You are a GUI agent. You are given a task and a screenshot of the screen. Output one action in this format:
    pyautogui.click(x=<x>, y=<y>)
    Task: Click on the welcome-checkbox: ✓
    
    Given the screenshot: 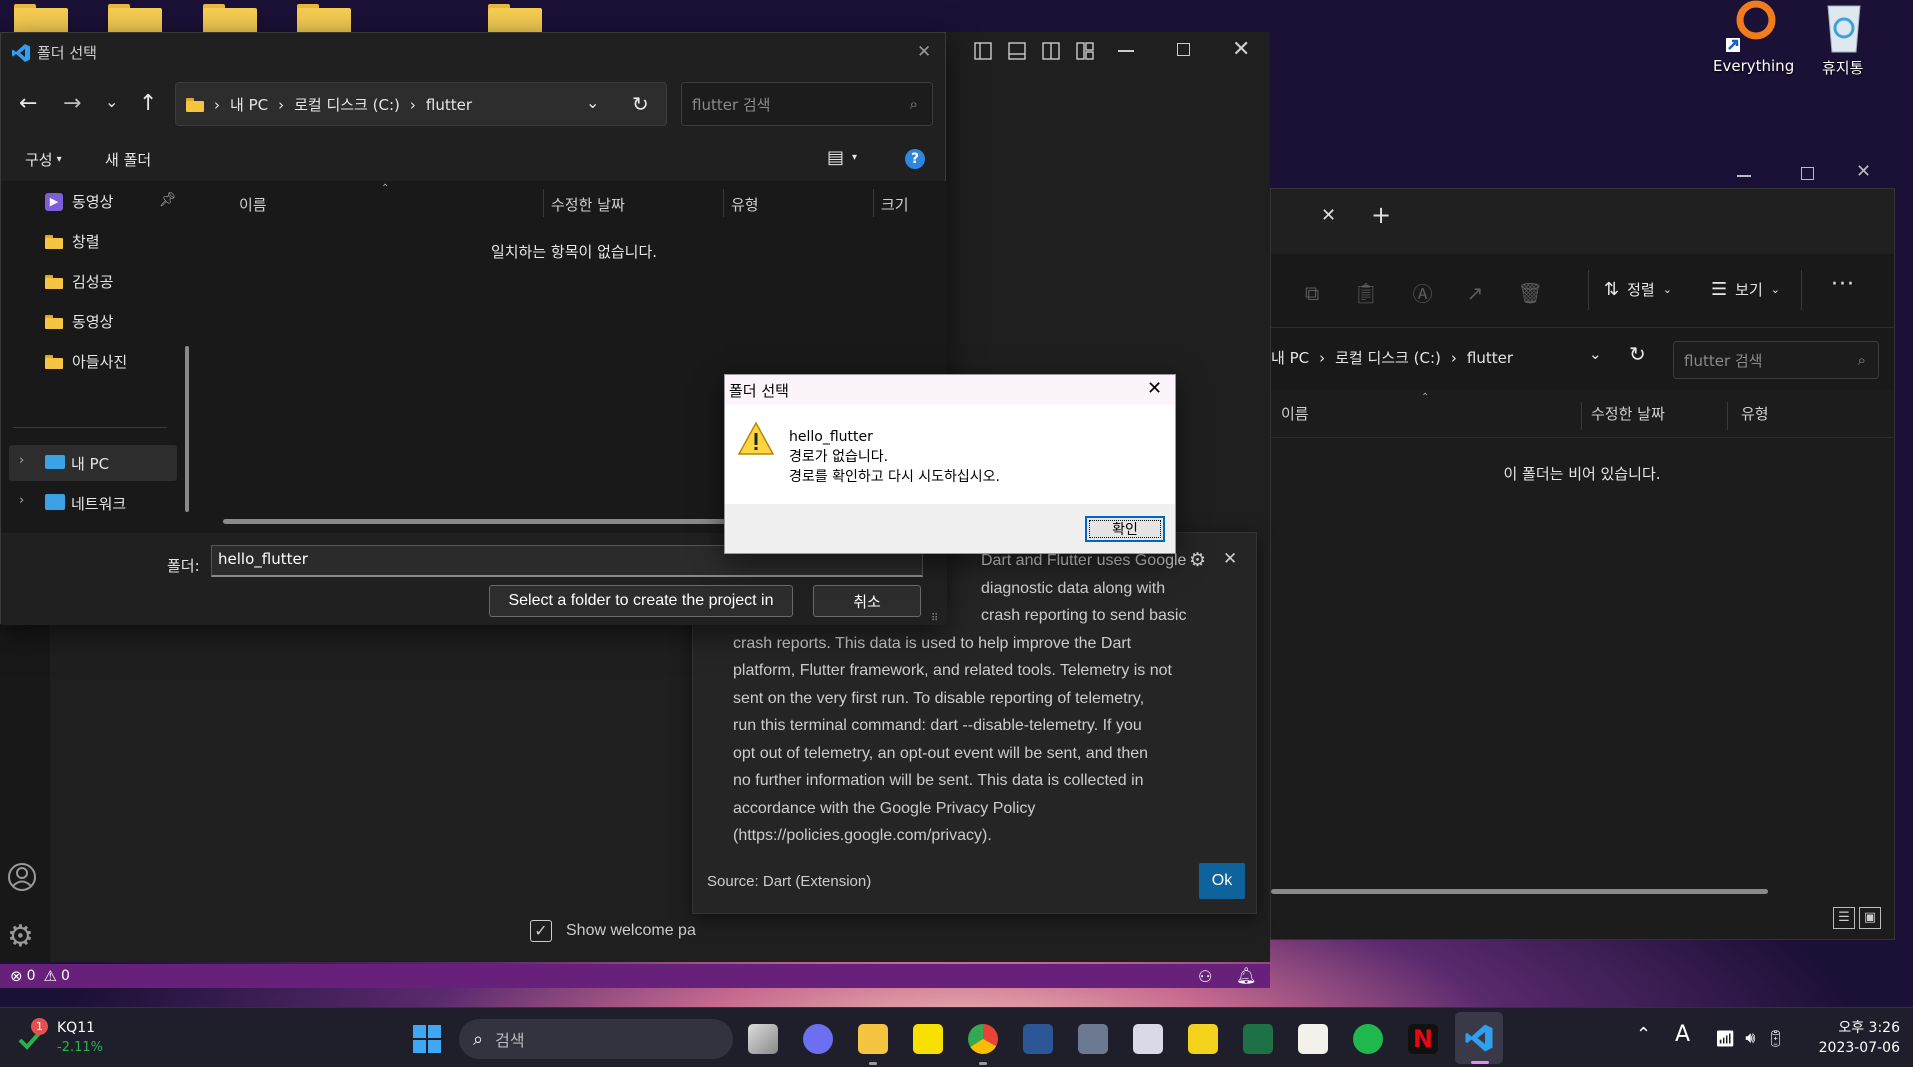 What is the action you would take?
    pyautogui.click(x=541, y=931)
    